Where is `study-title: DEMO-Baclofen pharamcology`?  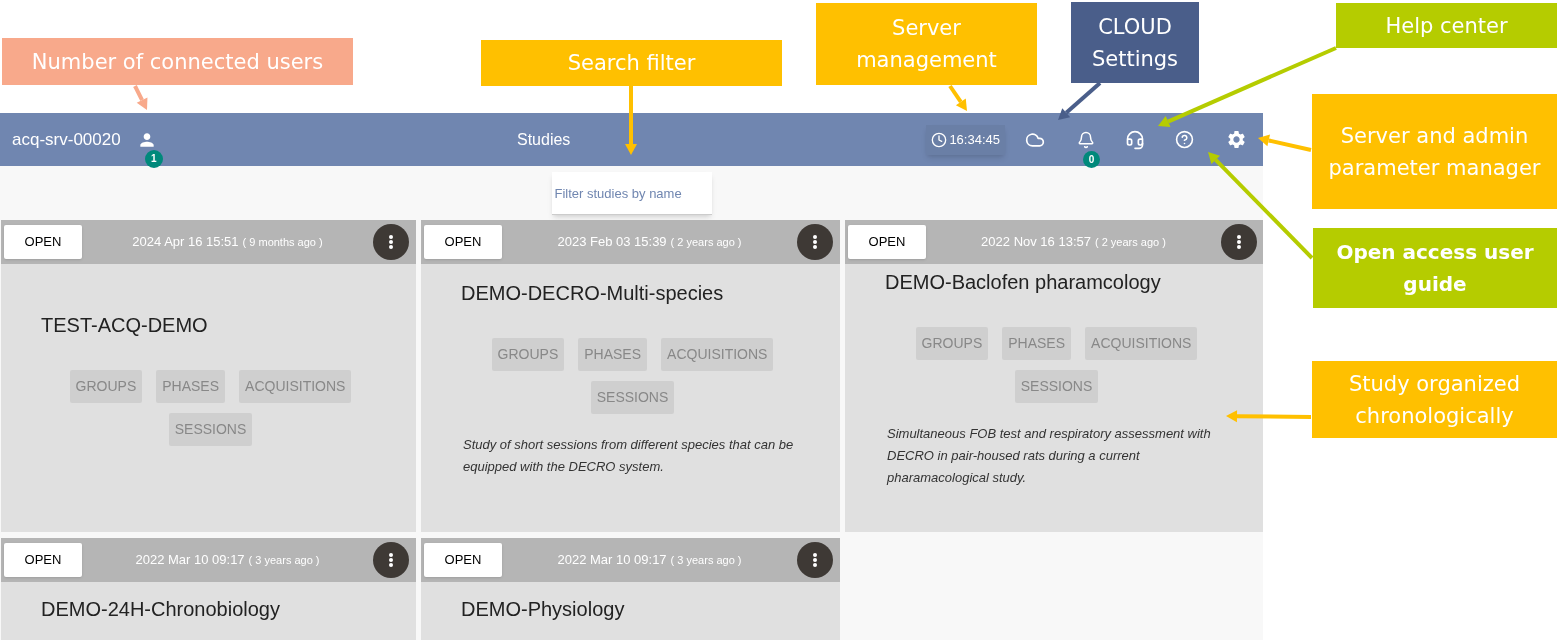 study-title: DEMO-Baclofen pharamcology is located at coordinates (1023, 282).